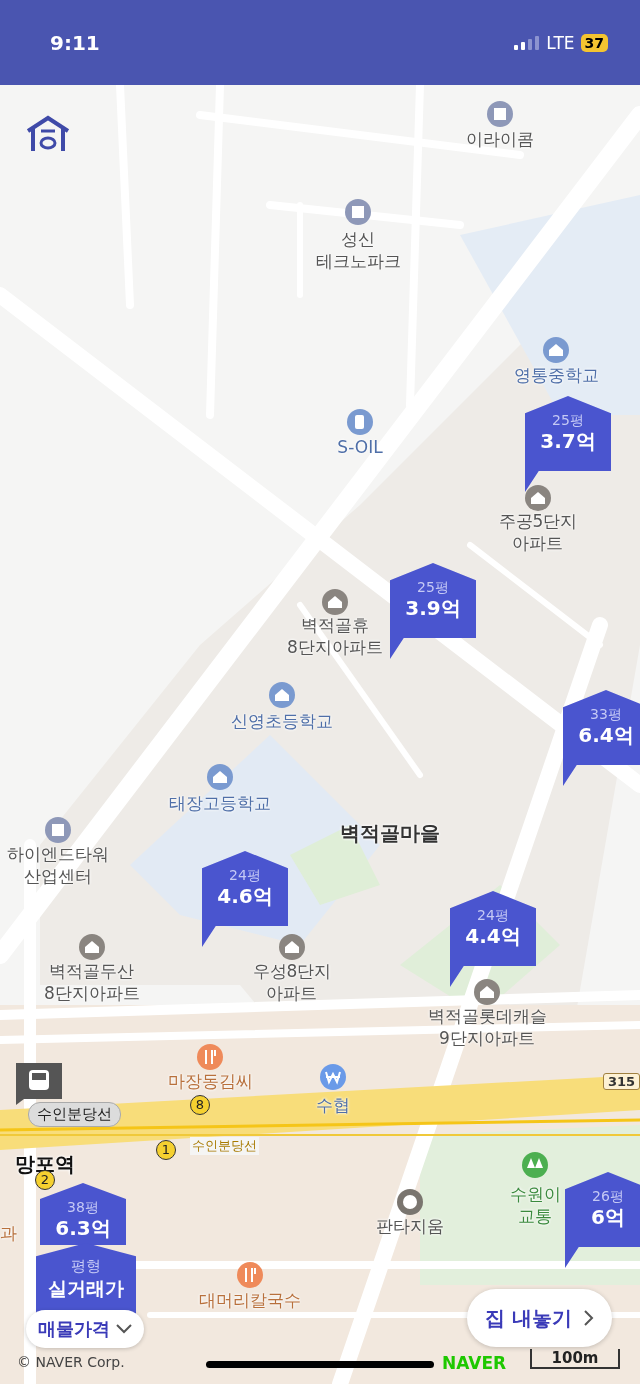 The height and width of the screenshot is (1384, 640). I want to click on place-label: S-OIL, so click(360, 447).